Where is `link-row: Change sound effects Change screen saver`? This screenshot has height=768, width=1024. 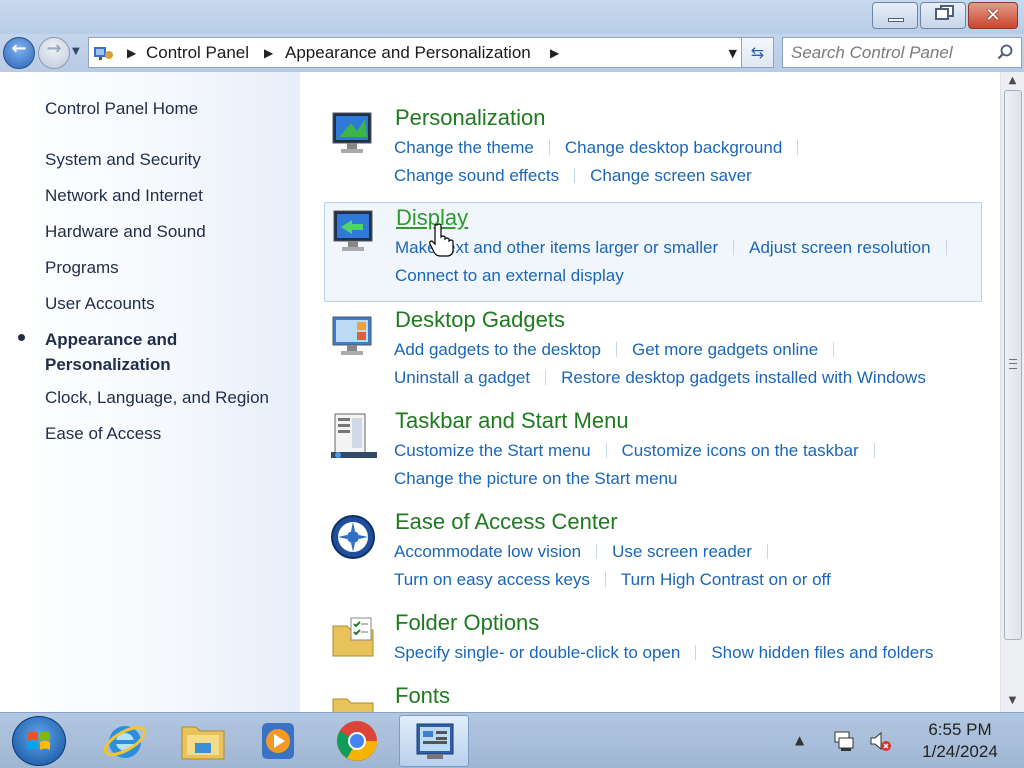 link-row: Change sound effects Change screen saver is located at coordinates (573, 176).